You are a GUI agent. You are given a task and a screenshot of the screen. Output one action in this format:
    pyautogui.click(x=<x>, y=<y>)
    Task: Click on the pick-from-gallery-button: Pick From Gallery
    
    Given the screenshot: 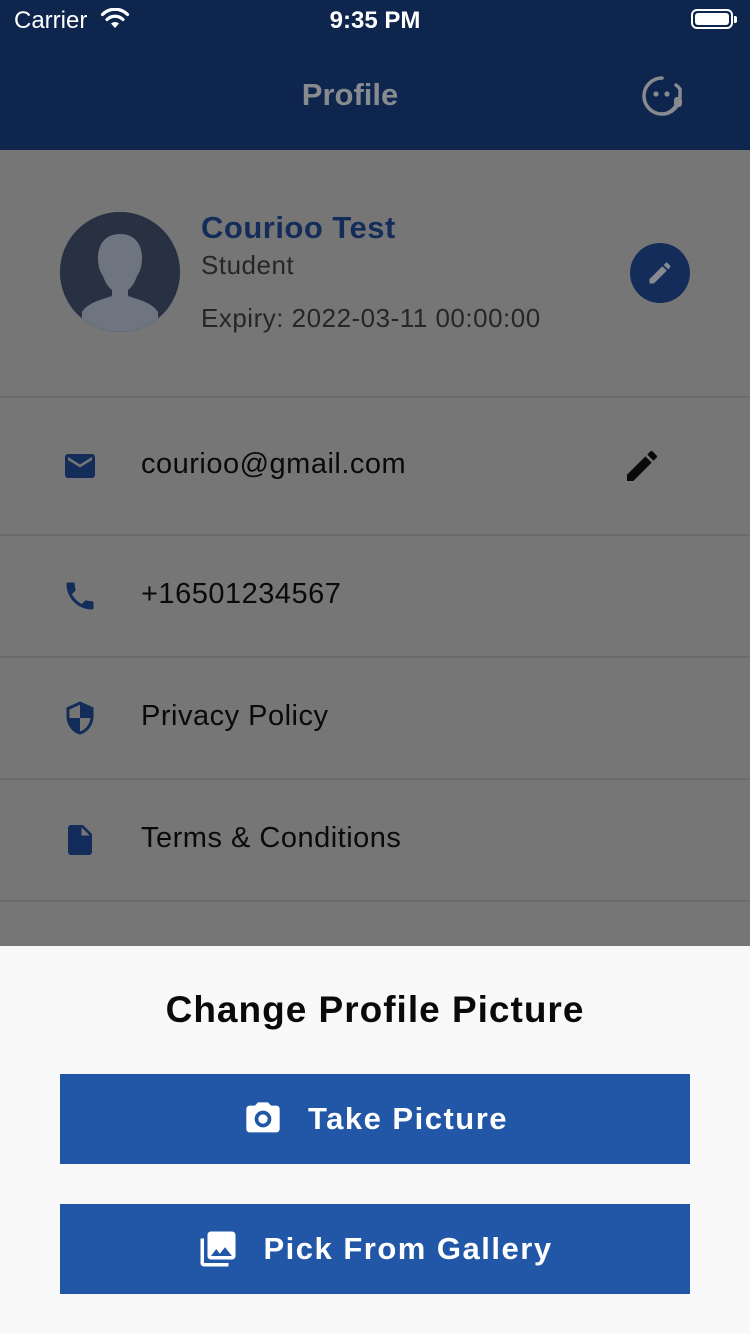 What is the action you would take?
    pyautogui.click(x=375, y=1249)
    